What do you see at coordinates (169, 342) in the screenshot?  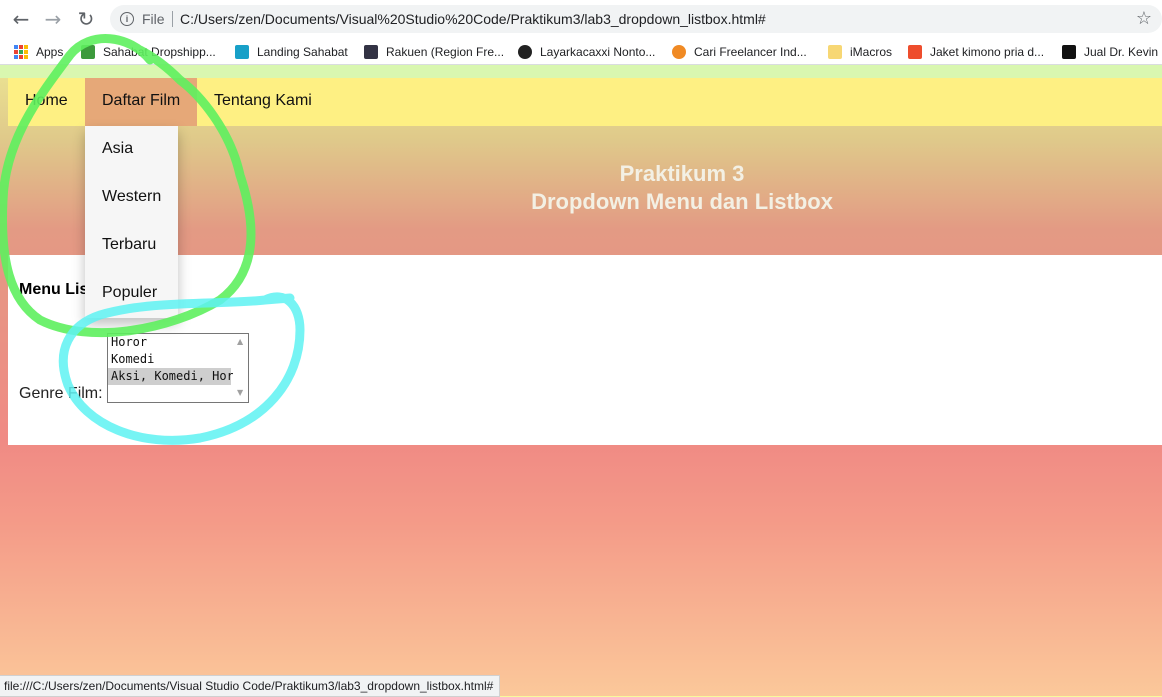 I see `listbox-option: Horor` at bounding box center [169, 342].